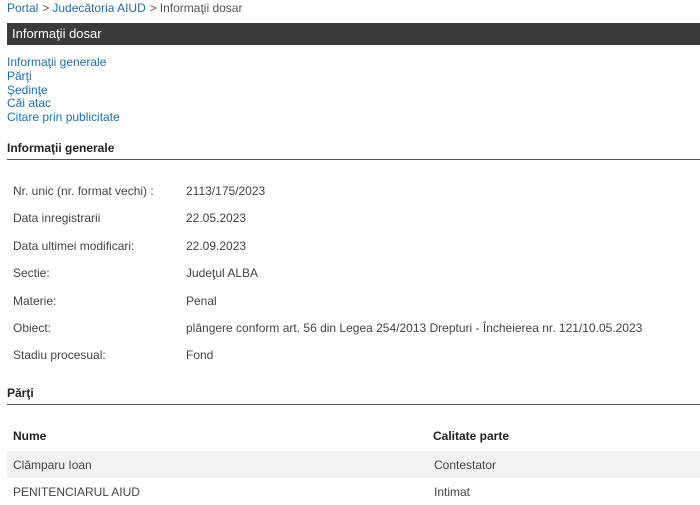 This screenshot has height=505, width=700. What do you see at coordinates (98, 8) in the screenshot?
I see `breadcrumb-court-link: Judecătoria AIUD` at bounding box center [98, 8].